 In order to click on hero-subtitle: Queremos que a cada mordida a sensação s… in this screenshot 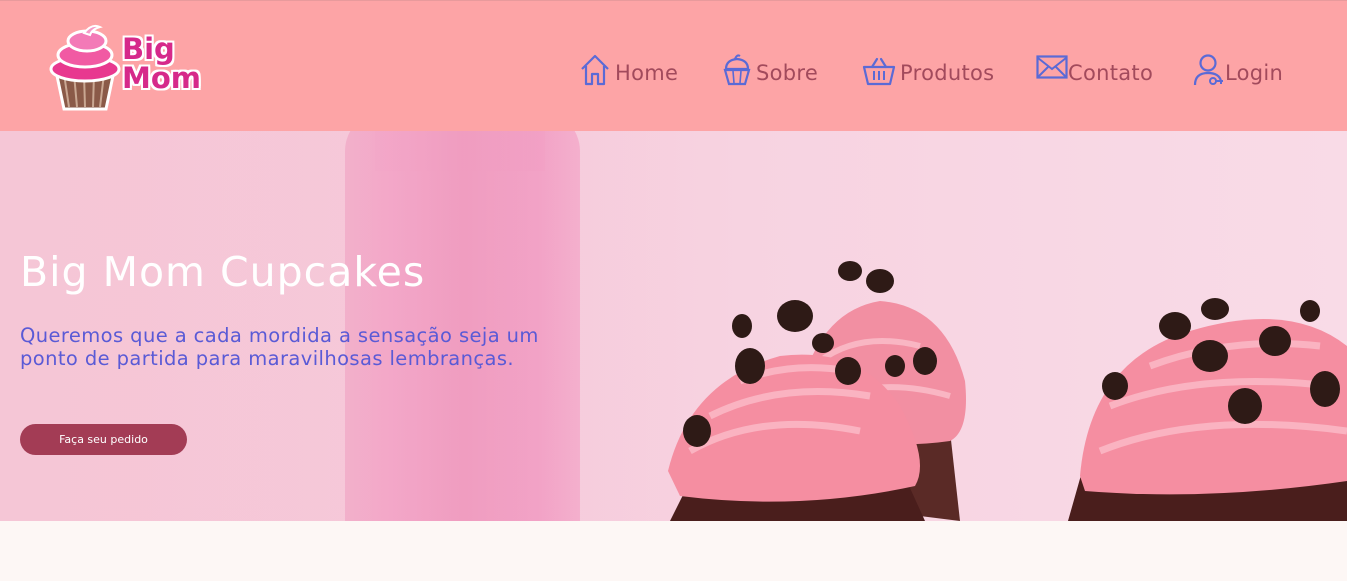, I will do `click(279, 347)`.